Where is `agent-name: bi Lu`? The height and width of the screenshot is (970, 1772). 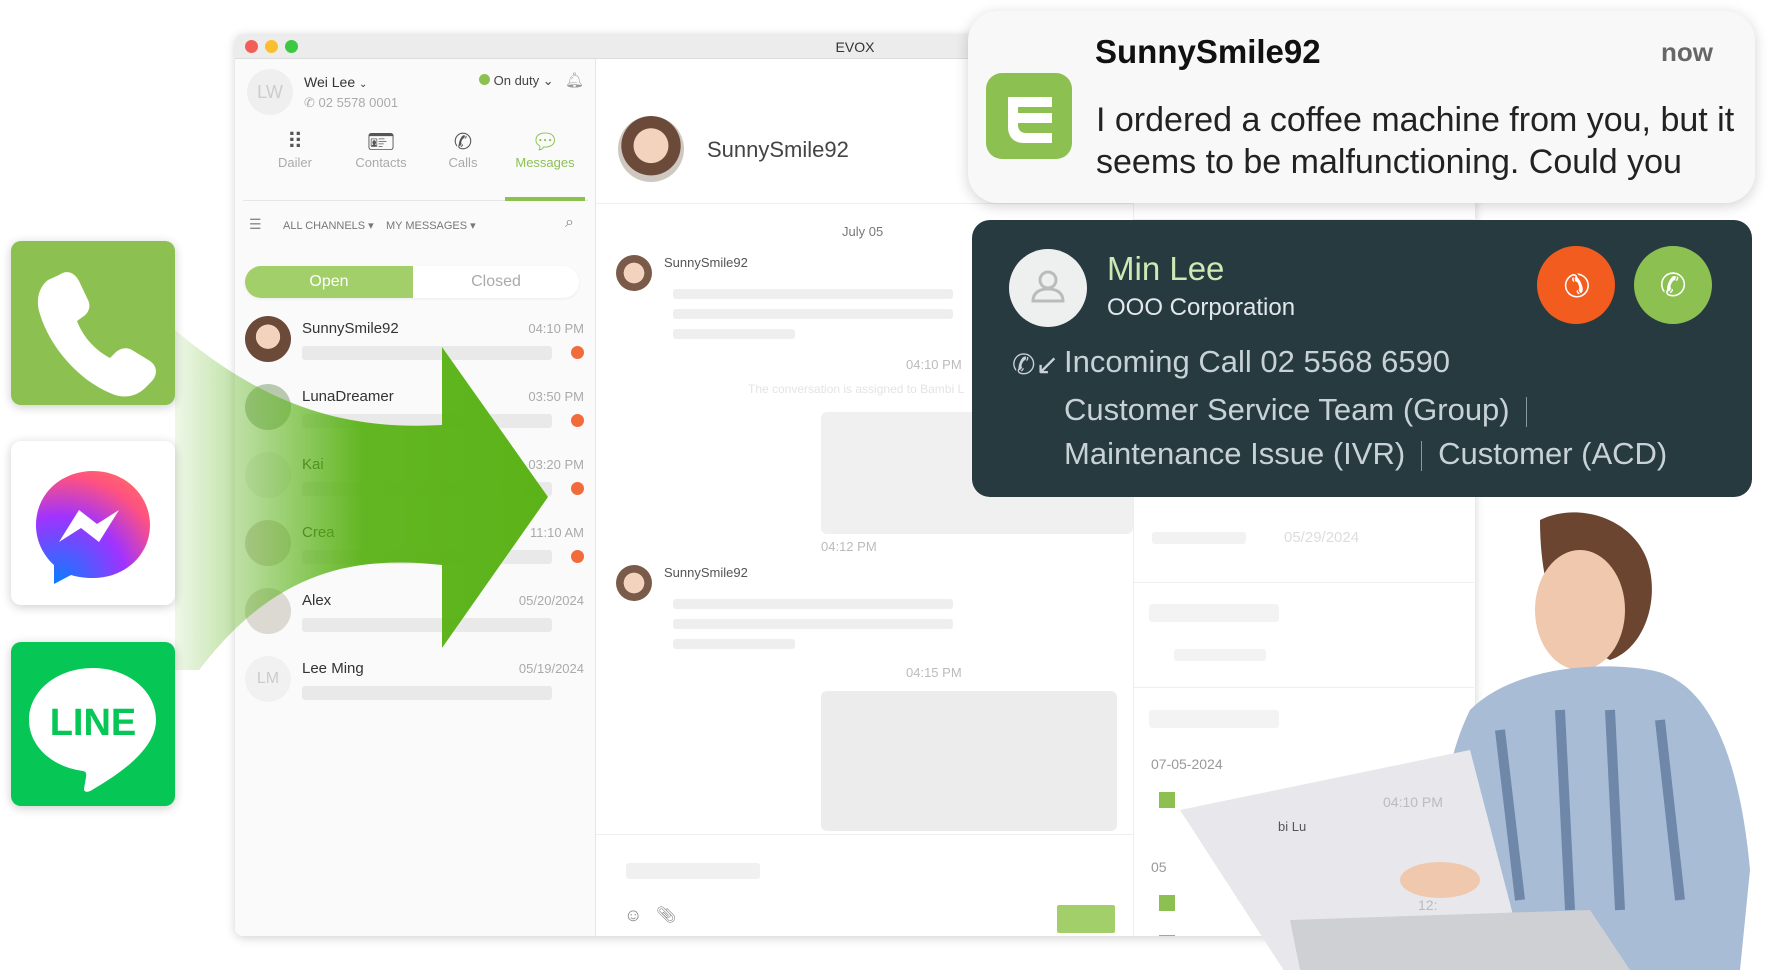
agent-name: bi Lu is located at coordinates (1292, 826).